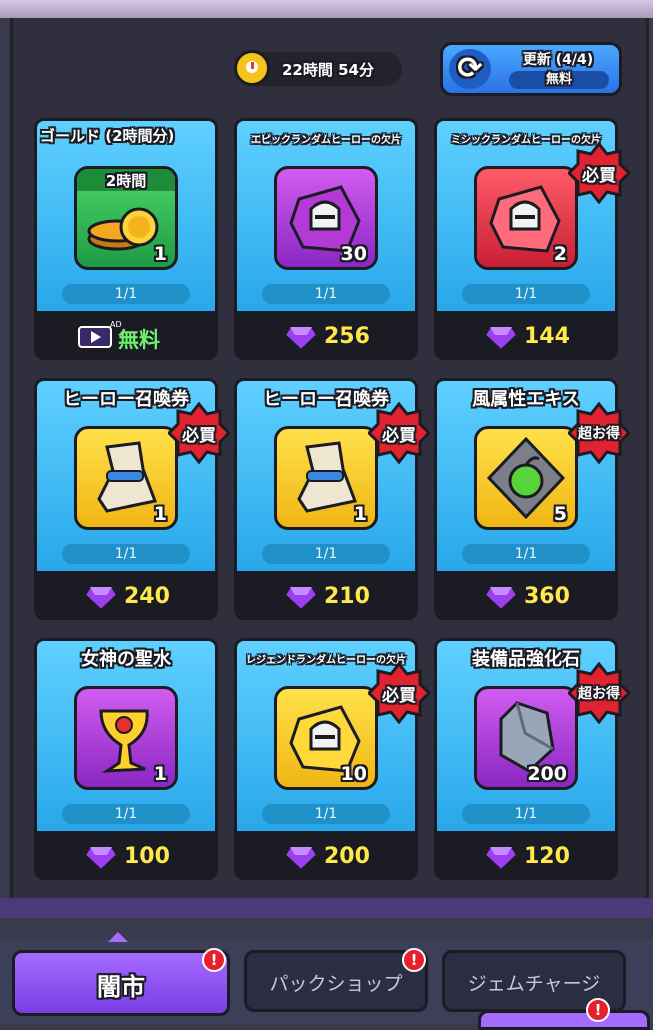 The image size is (653, 1030). Describe the element at coordinates (326, 140) in the screenshot. I see `card-title: エピックランダムヒーローの欠片` at that location.